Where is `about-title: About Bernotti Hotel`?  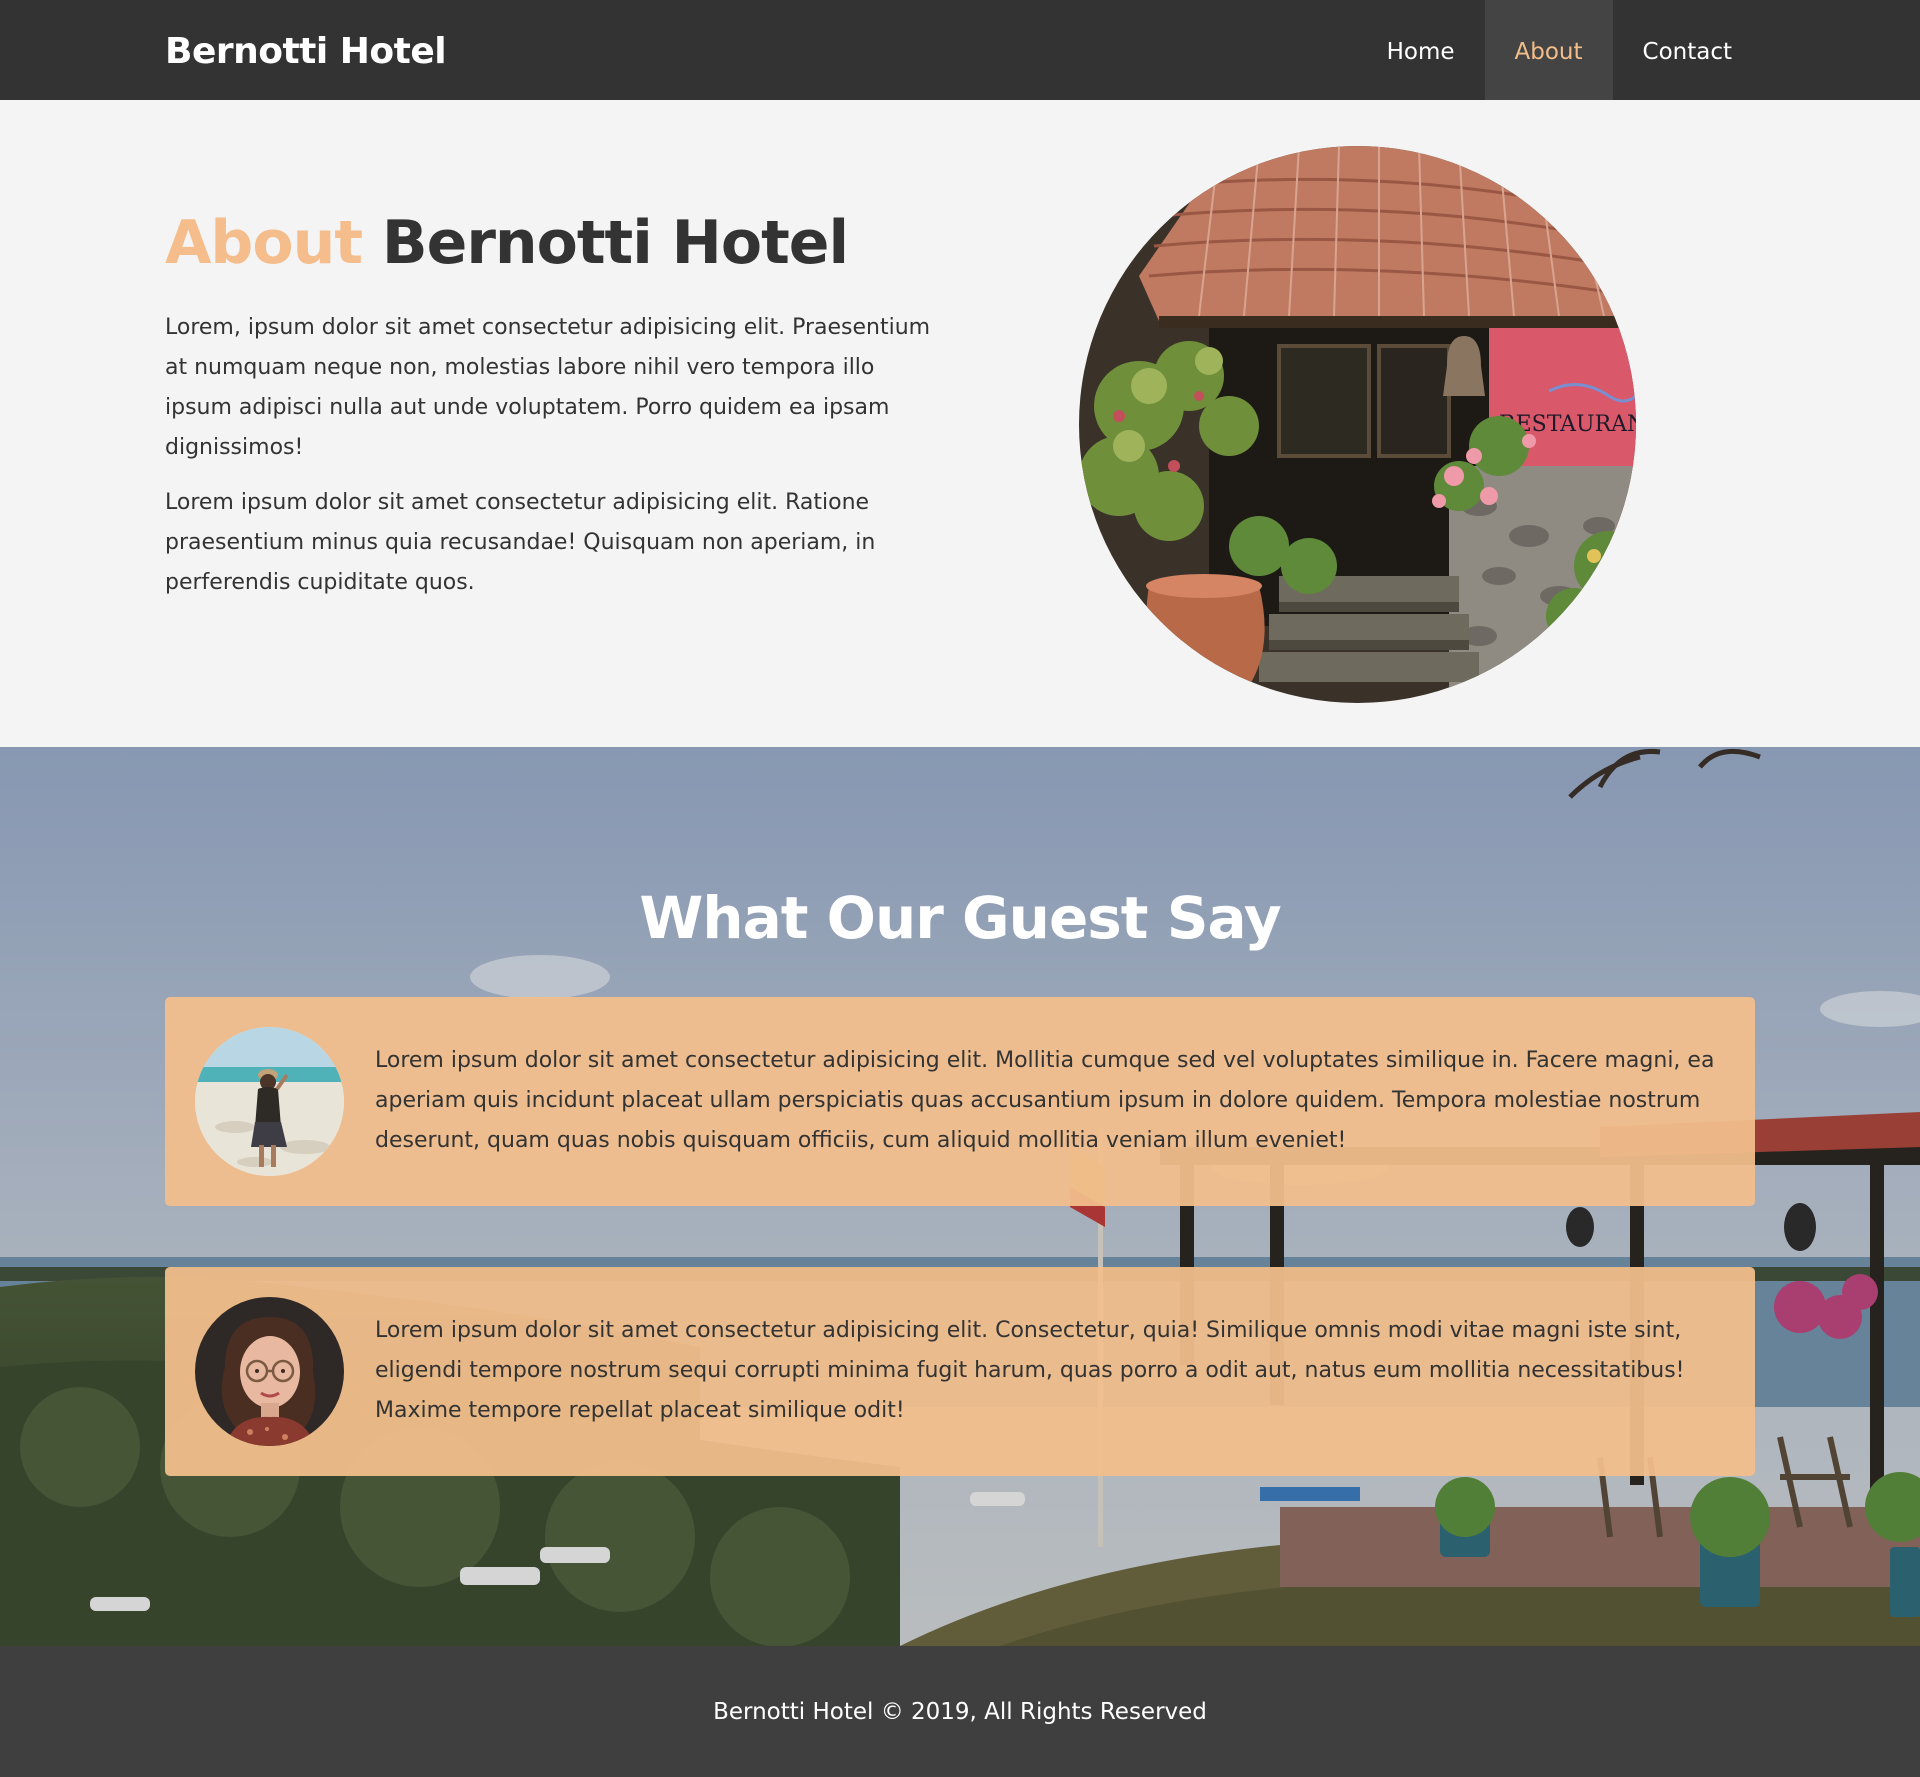 about-title: About Bernotti Hotel is located at coordinates (507, 243).